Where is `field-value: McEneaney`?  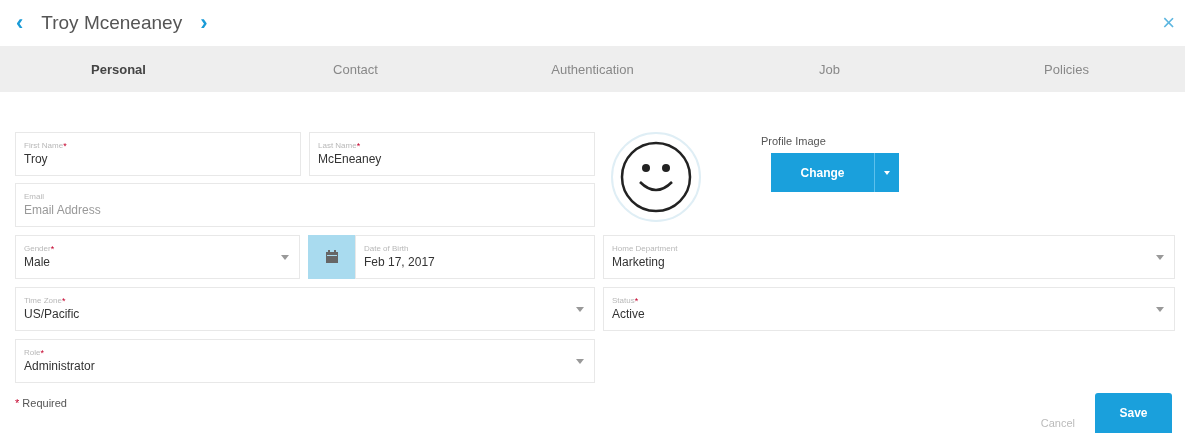
field-value: McEneaney is located at coordinates (350, 159).